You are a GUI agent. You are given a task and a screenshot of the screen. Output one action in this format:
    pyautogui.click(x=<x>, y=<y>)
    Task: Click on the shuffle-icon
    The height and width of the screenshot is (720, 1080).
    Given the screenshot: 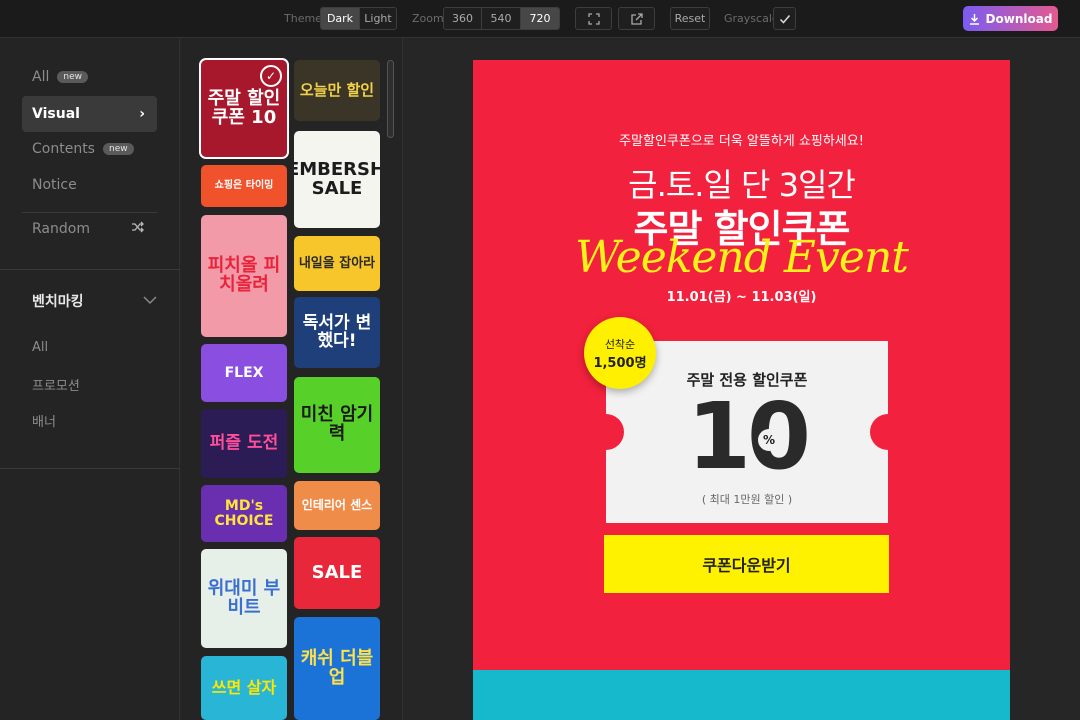 What is the action you would take?
    pyautogui.click(x=138, y=229)
    